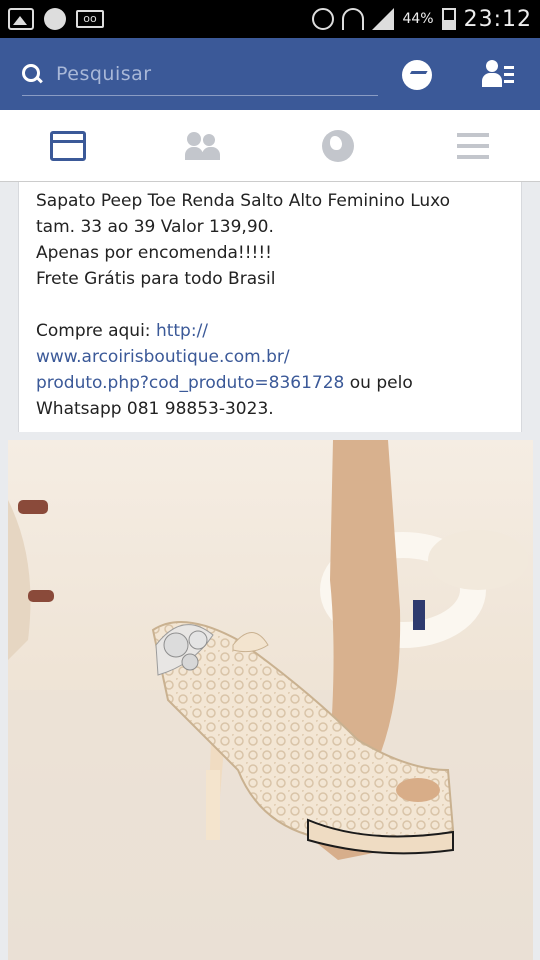 The height and width of the screenshot is (960, 540). Describe the element at coordinates (32, 73) in the screenshot. I see `search-icon` at that location.